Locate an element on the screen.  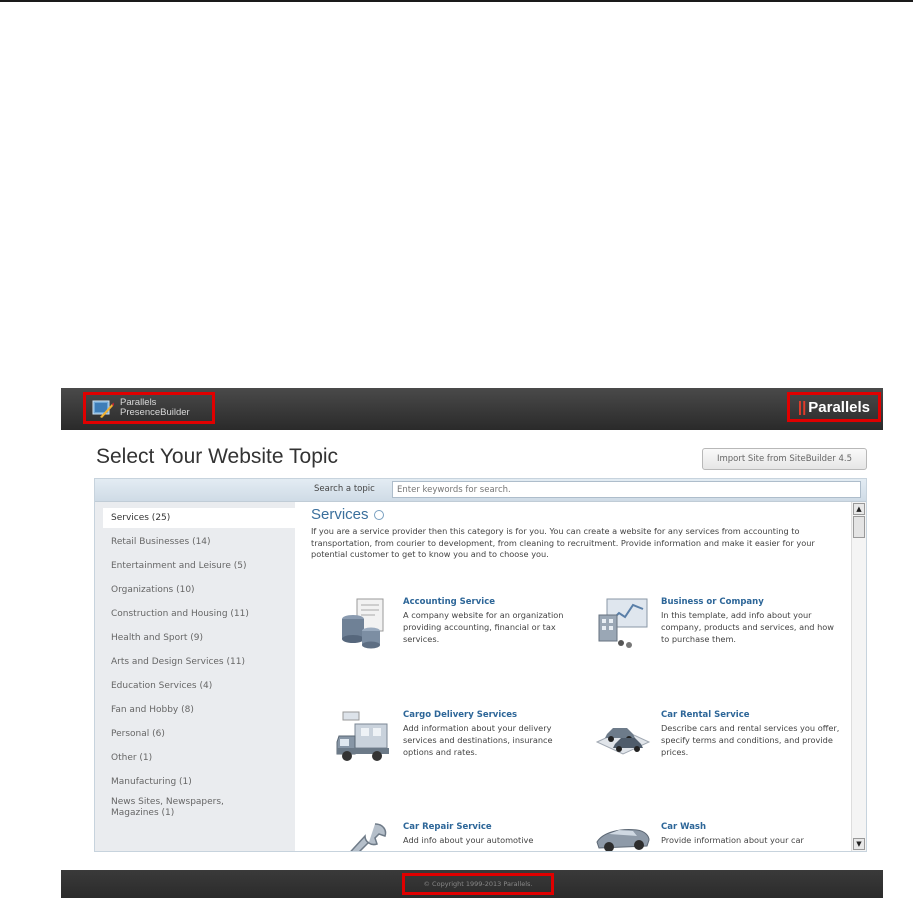
sidebar-item-organizations: Organizations (10) is located at coordinates (199, 590).